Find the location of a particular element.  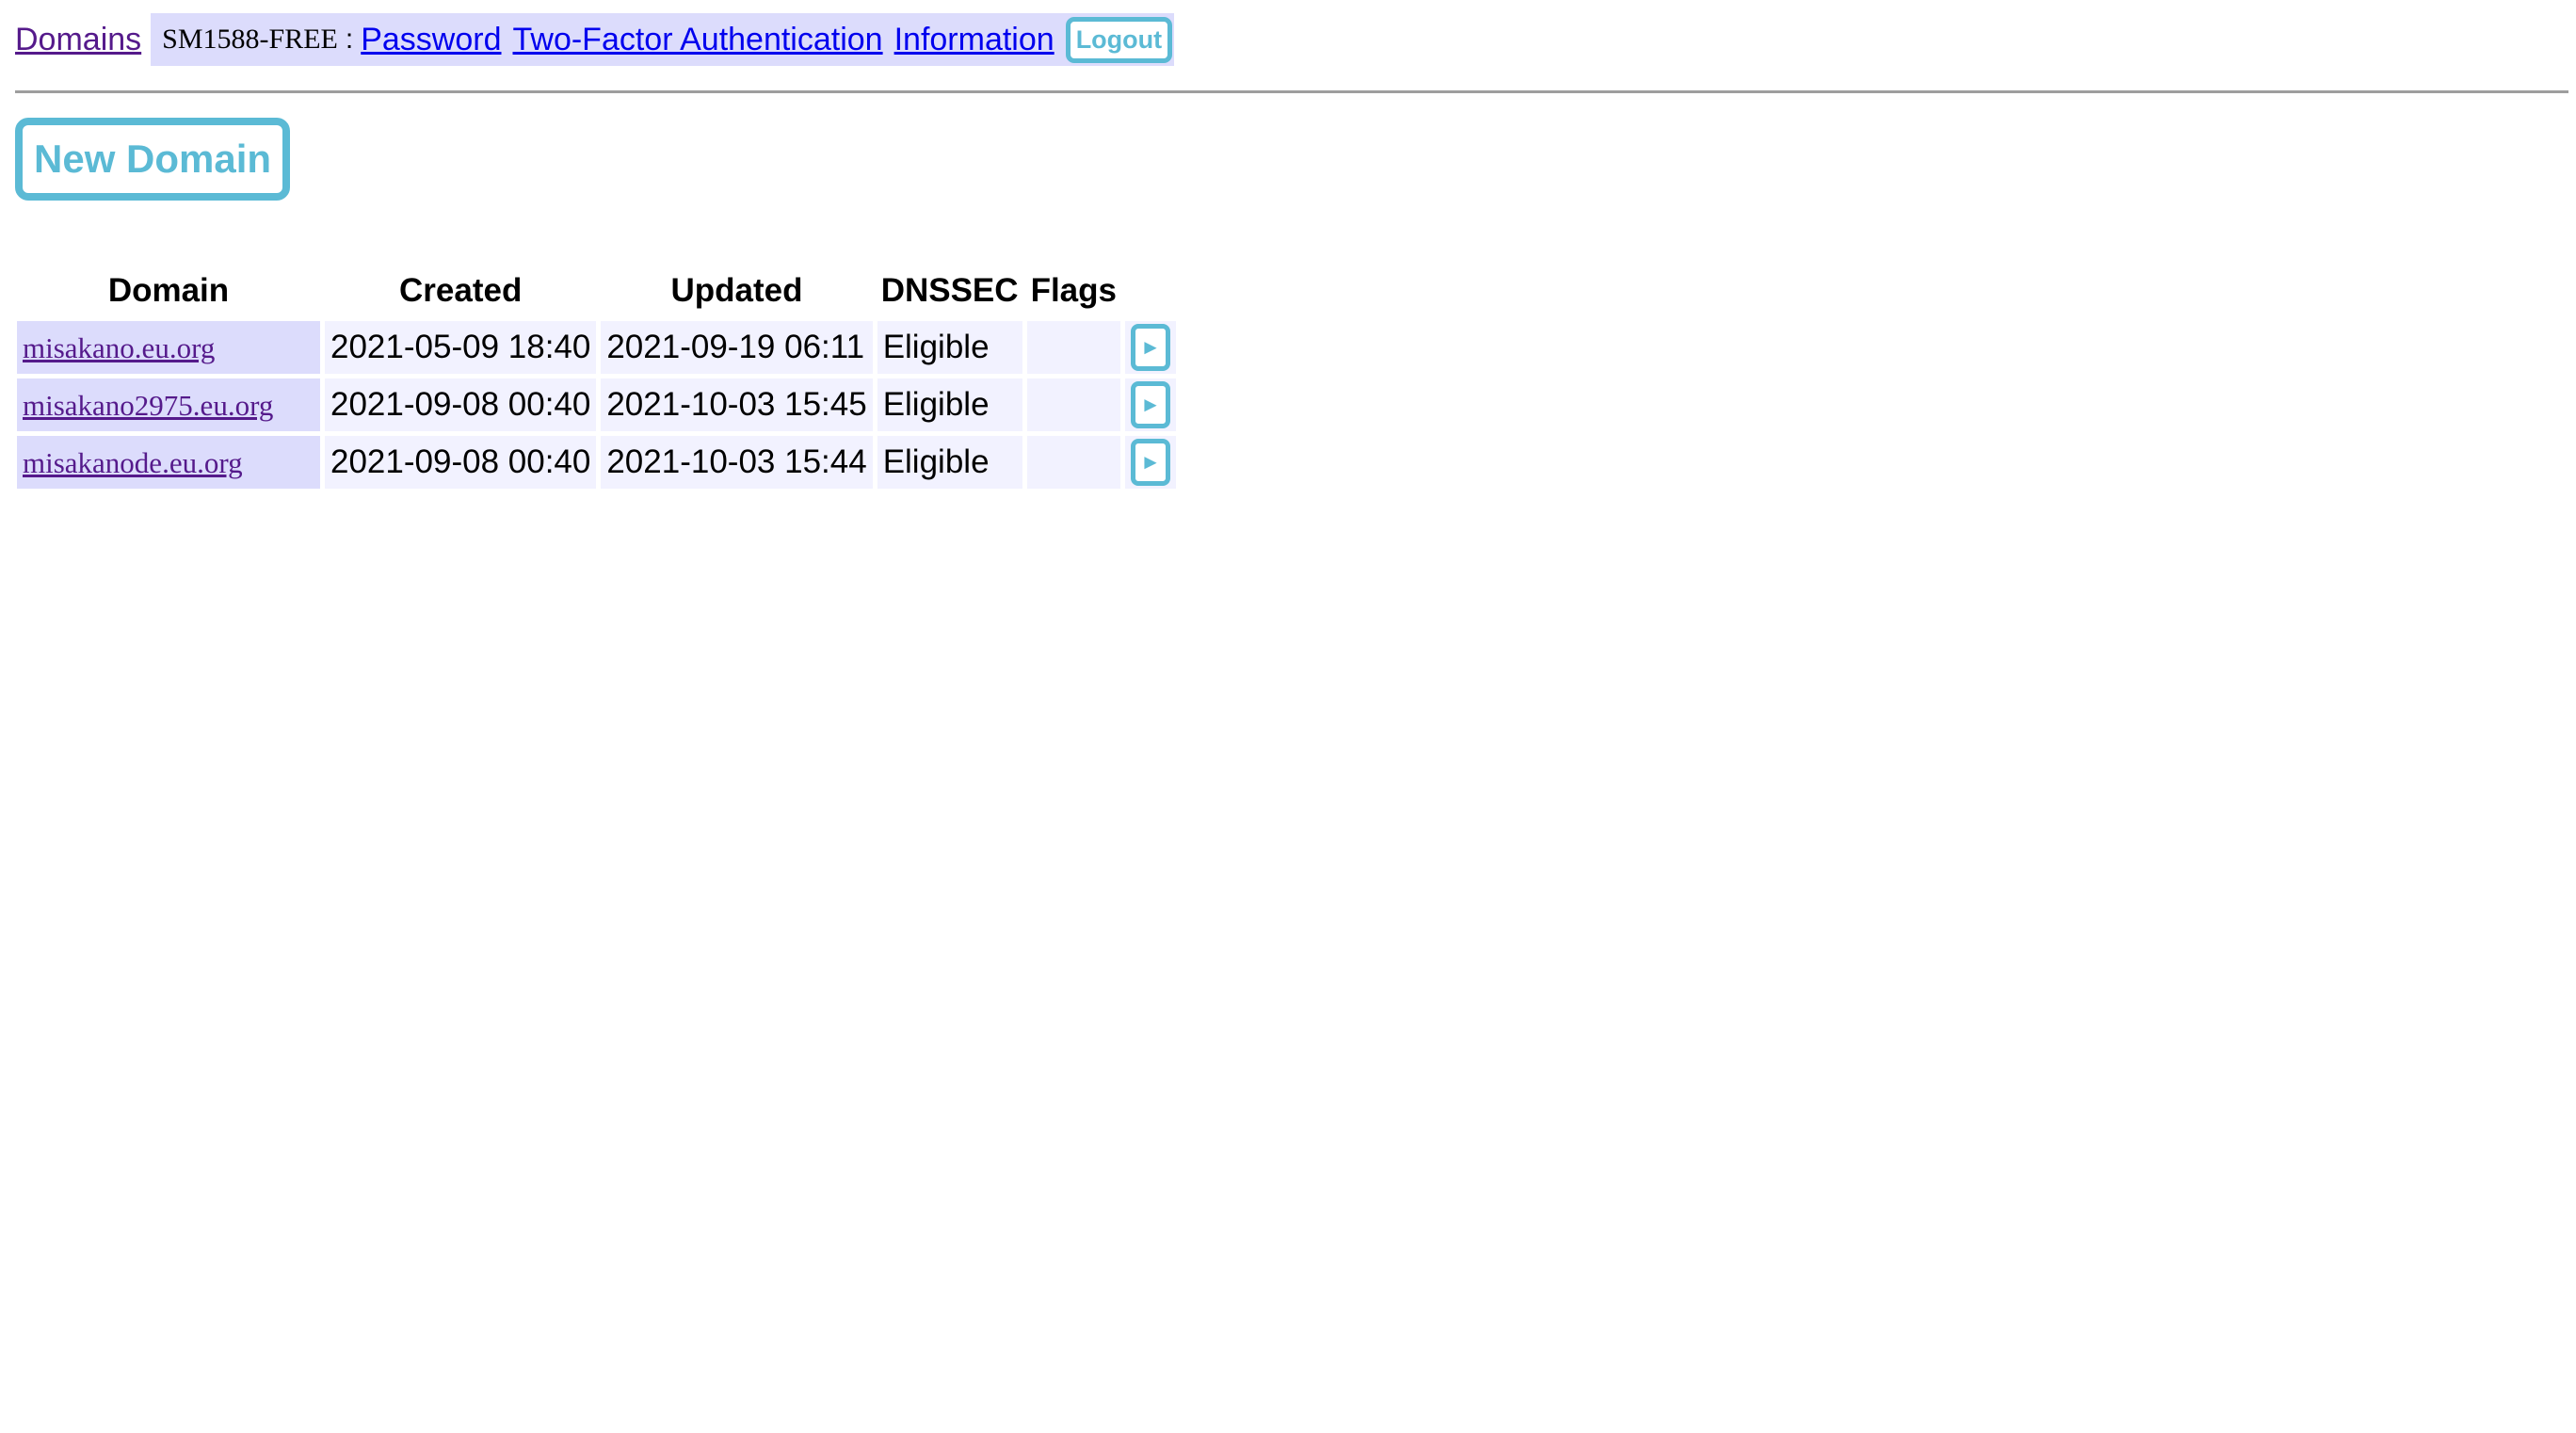

header-flags: Flags is located at coordinates (1073, 290).